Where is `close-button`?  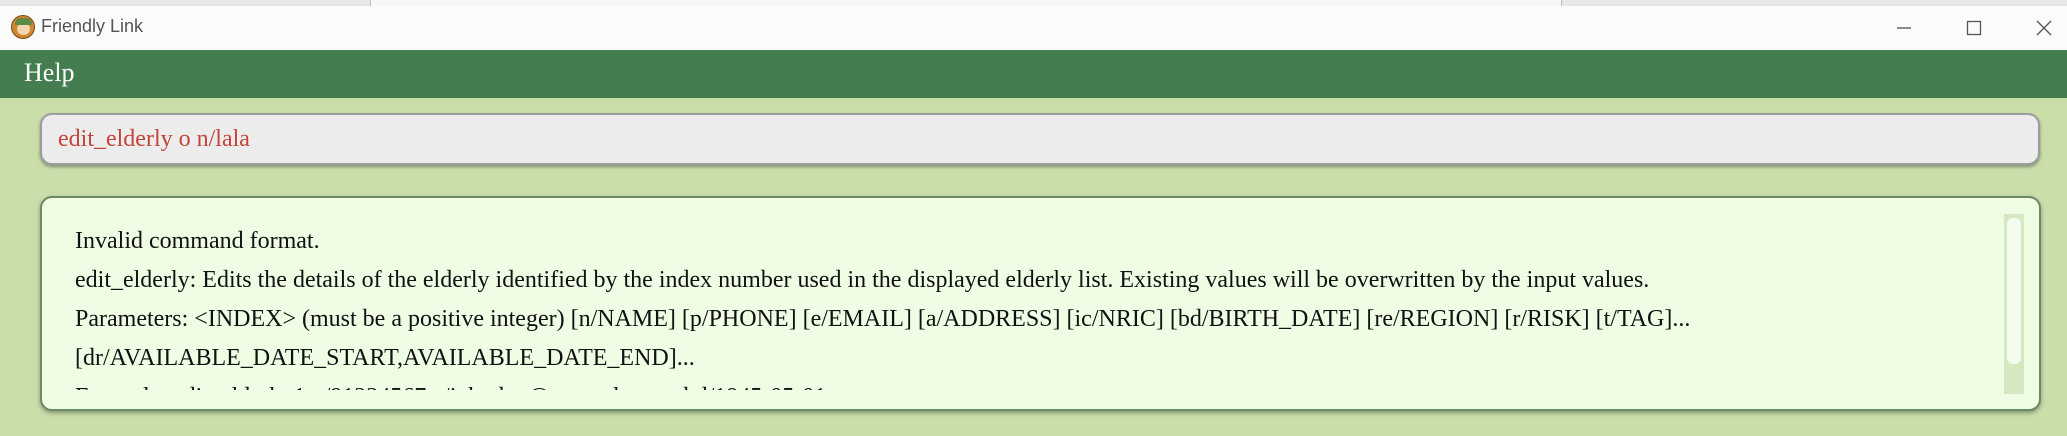 close-button is located at coordinates (2039, 28).